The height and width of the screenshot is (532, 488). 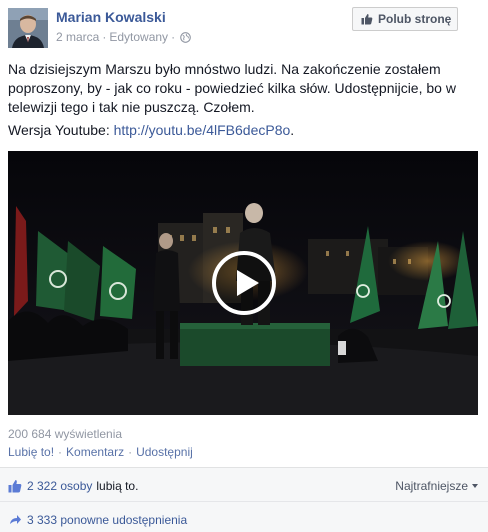 I want to click on post-meta: 2 marca · Edytowany ·, so click(x=123, y=37).